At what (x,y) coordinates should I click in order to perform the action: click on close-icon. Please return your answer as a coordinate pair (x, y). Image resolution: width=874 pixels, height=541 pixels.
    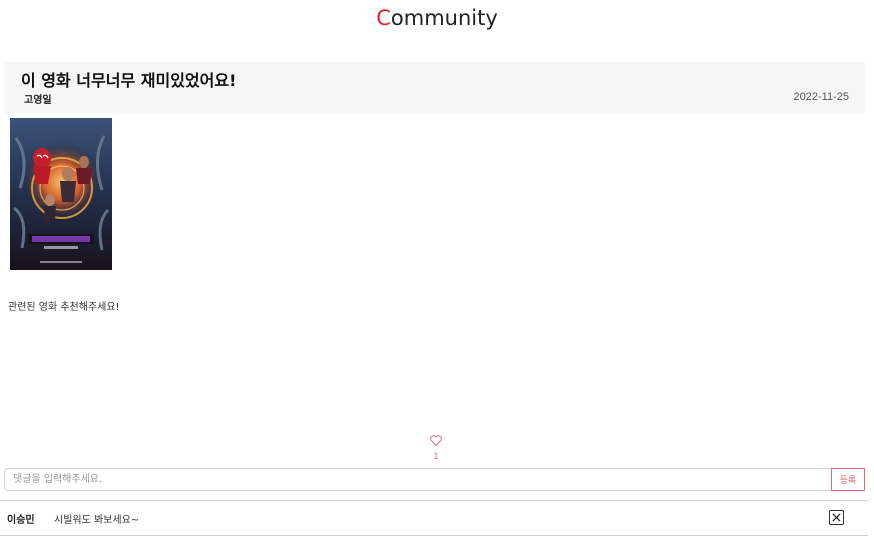
    Looking at the image, I should click on (836, 517).